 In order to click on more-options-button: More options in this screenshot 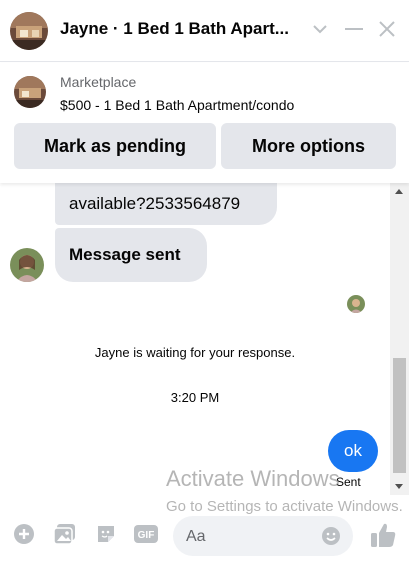, I will do `click(308, 146)`.